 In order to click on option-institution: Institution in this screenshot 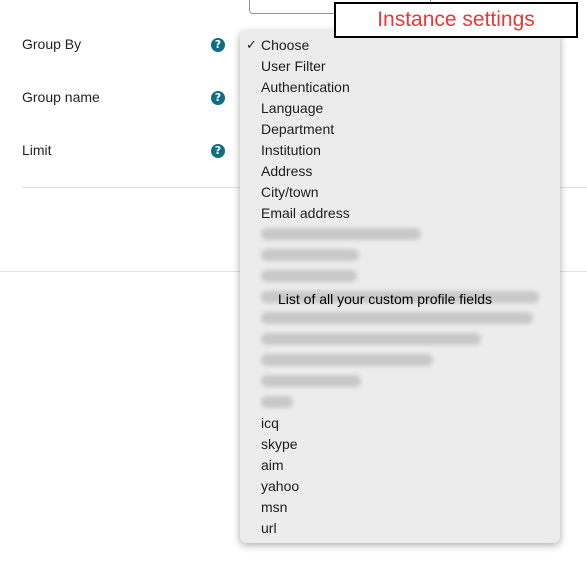, I will do `click(291, 150)`.